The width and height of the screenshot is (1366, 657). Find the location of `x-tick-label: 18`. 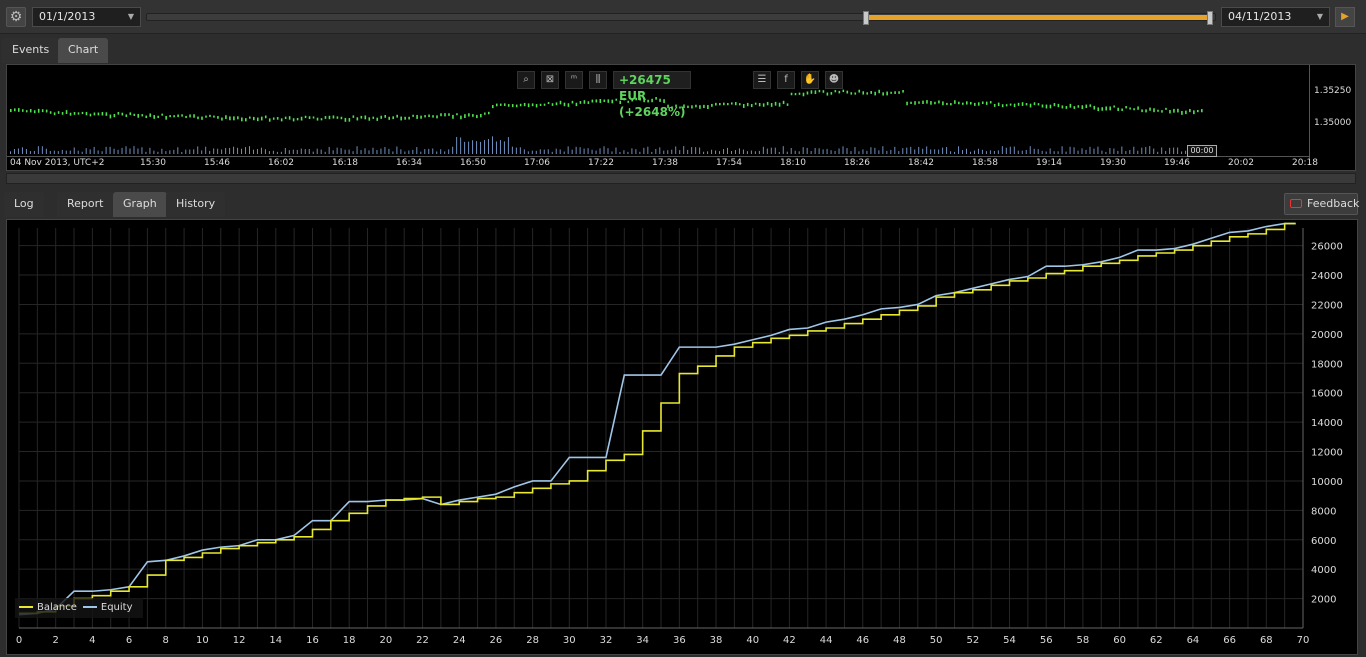

x-tick-label: 18 is located at coordinates (349, 640).